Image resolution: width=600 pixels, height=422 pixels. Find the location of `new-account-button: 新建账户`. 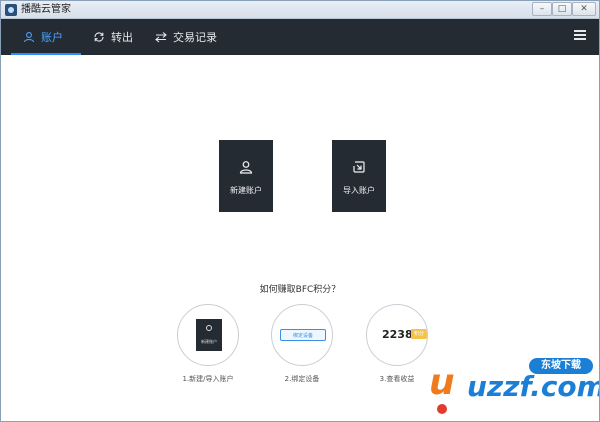

new-account-button: 新建账户 is located at coordinates (246, 176).